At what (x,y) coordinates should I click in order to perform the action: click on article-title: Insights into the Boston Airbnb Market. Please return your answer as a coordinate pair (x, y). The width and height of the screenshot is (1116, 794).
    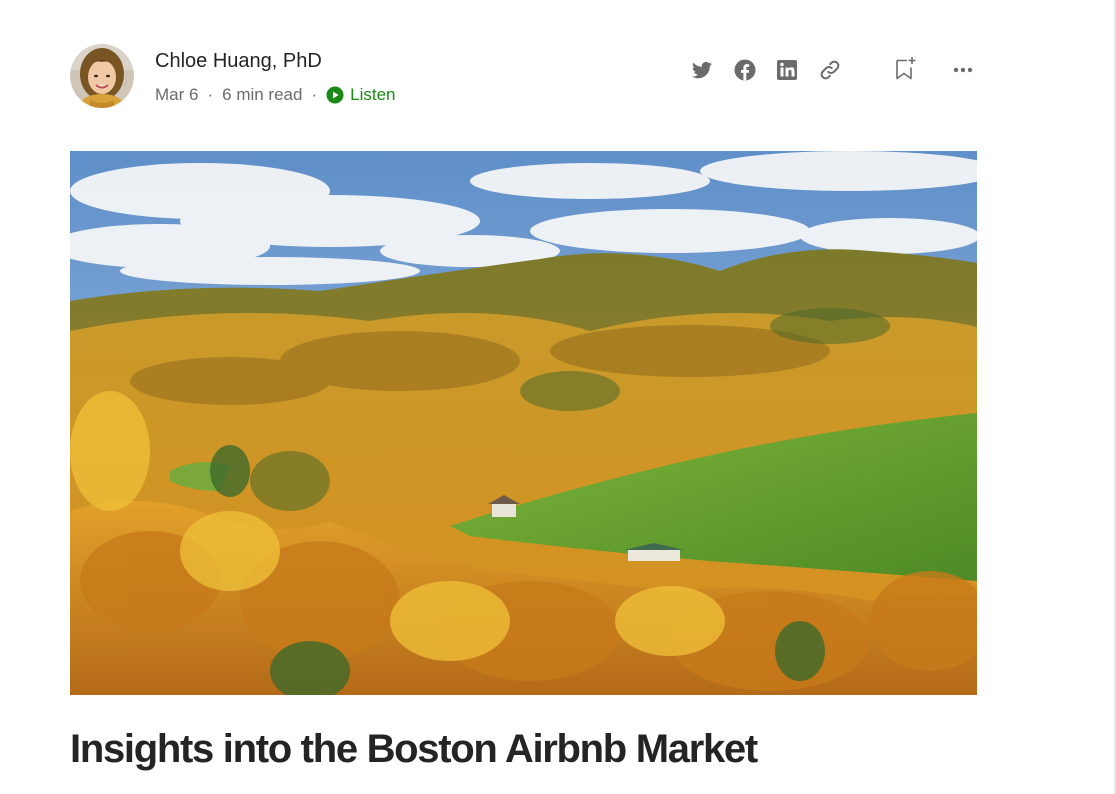
    Looking at the image, I should click on (414, 749).